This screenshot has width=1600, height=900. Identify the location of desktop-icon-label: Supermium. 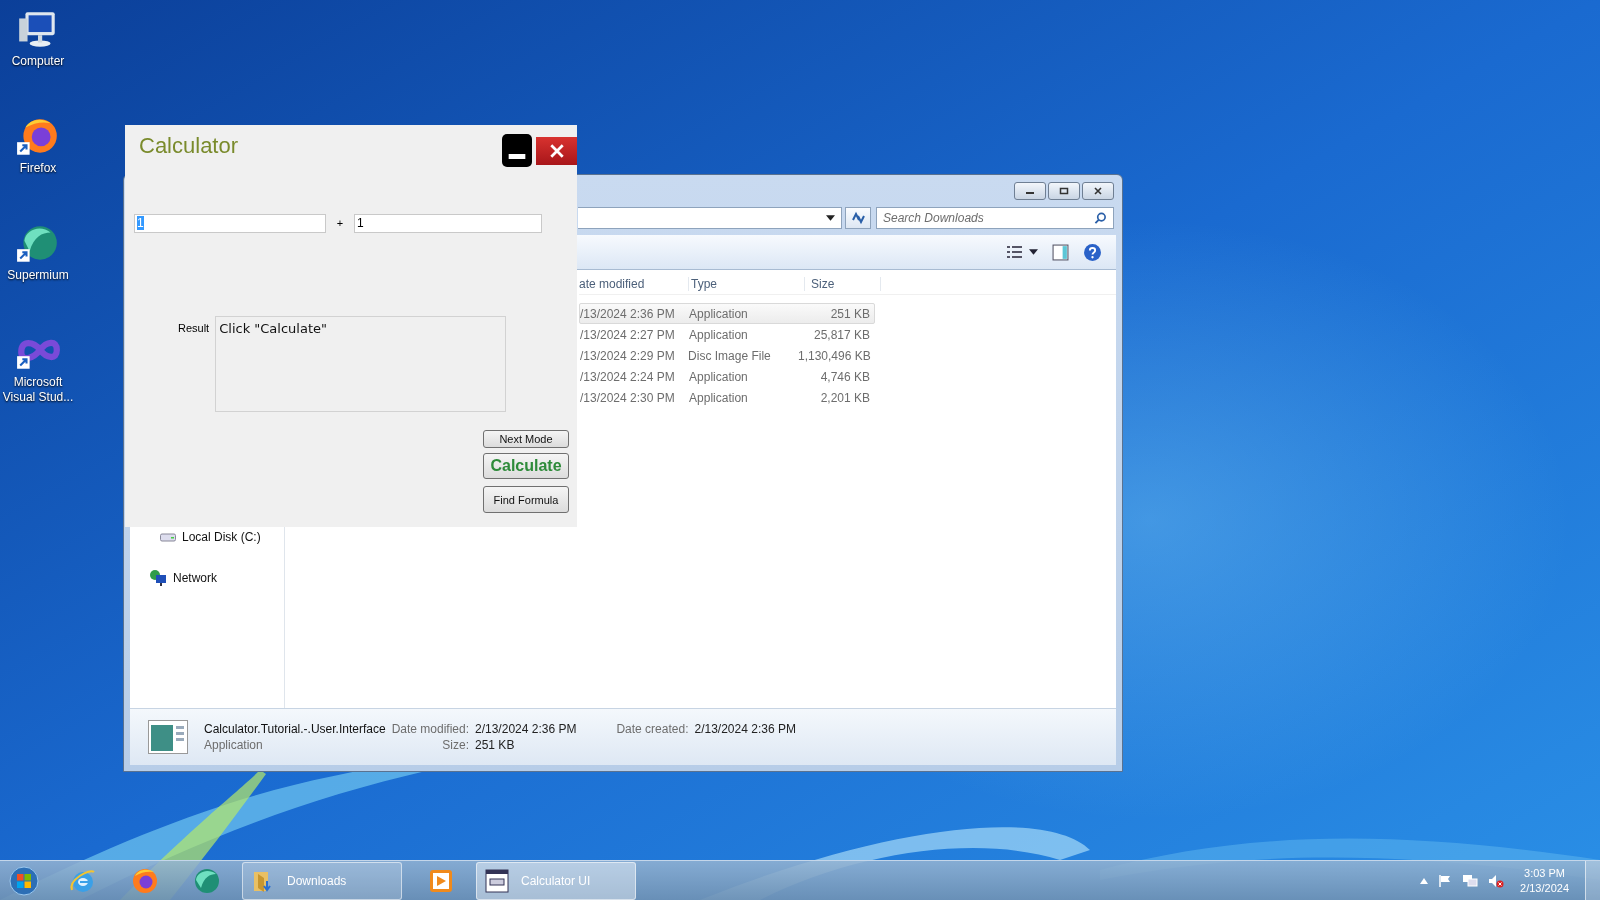
(39, 275).